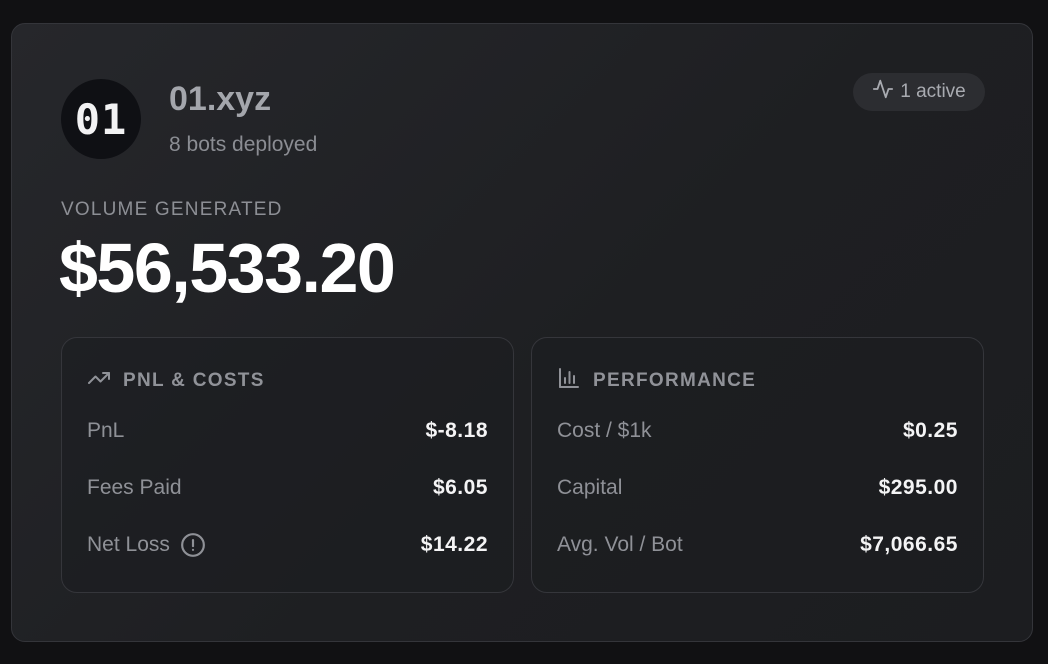 The image size is (1048, 664). What do you see at coordinates (909, 544) in the screenshot?
I see `avg-vol-per-bot-value: $7,066.65` at bounding box center [909, 544].